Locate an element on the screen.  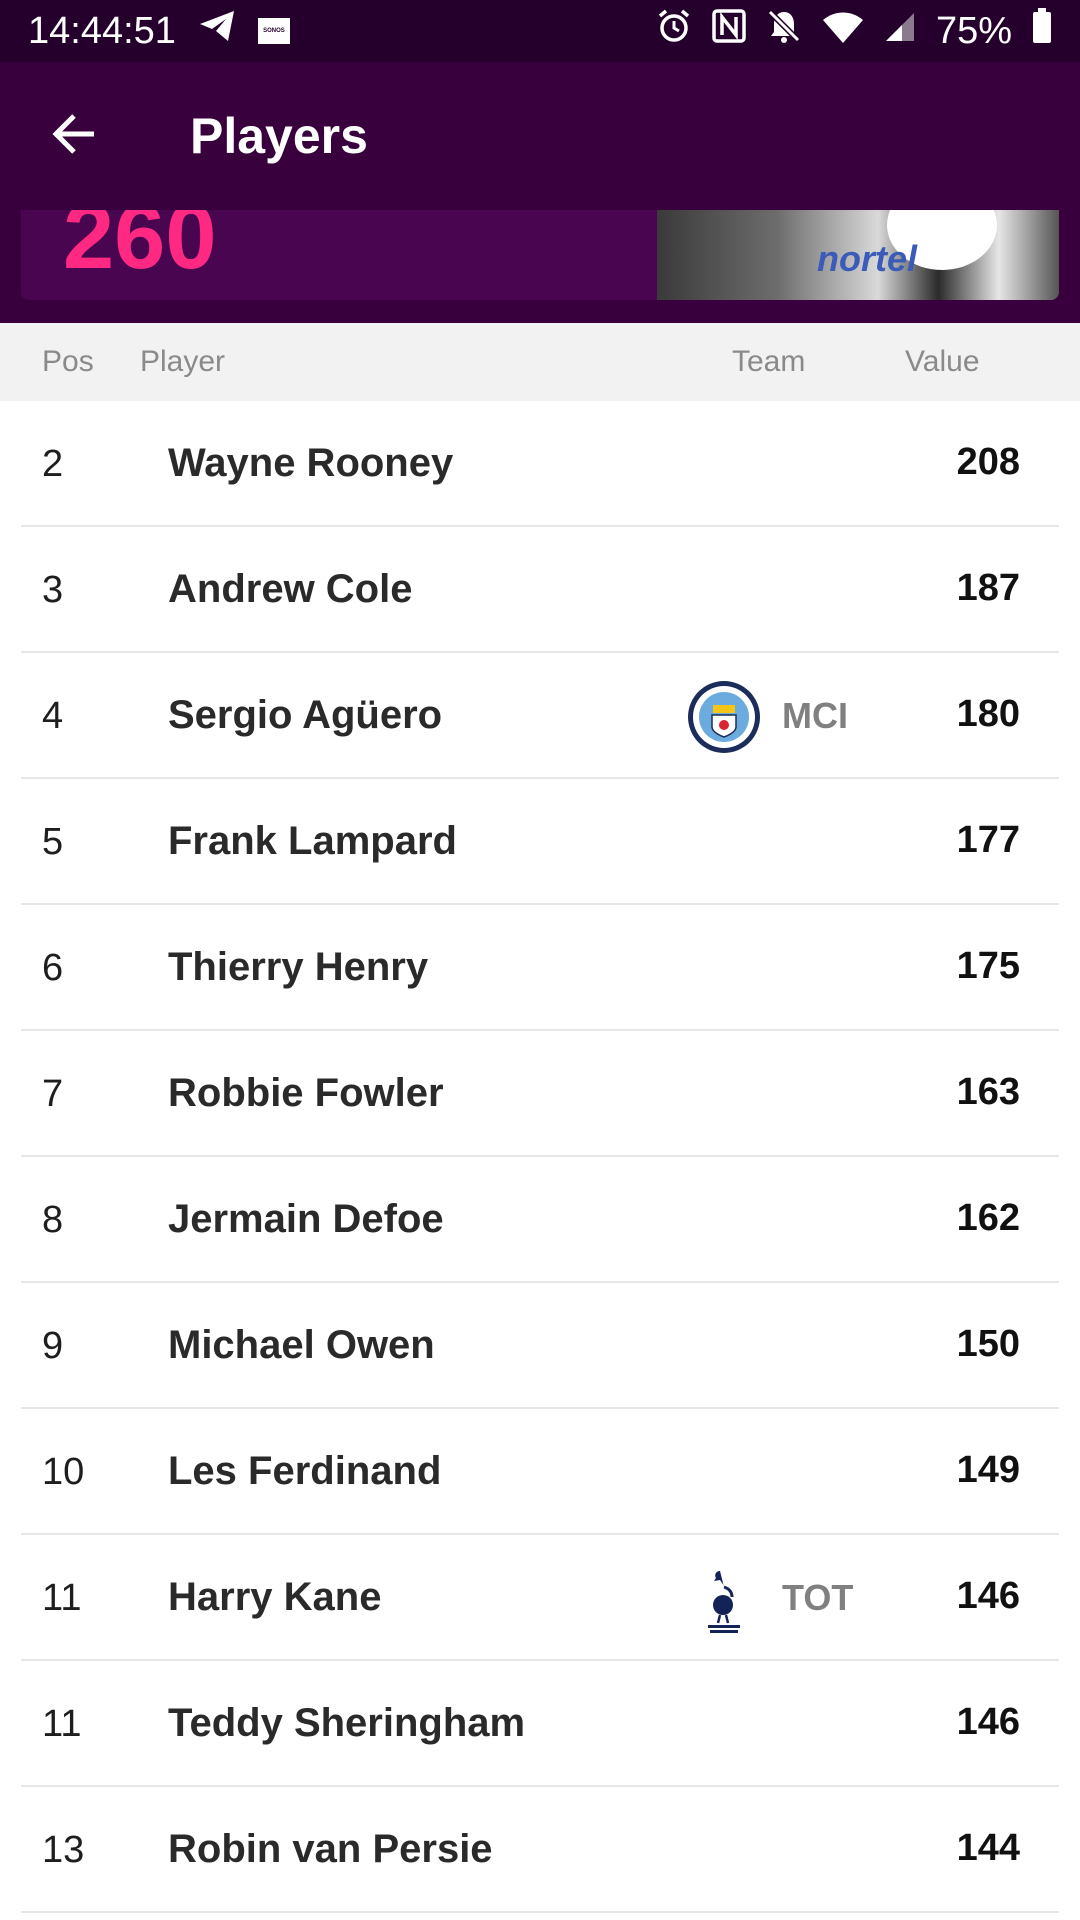
row-pos: 8 is located at coordinates (53, 1220).